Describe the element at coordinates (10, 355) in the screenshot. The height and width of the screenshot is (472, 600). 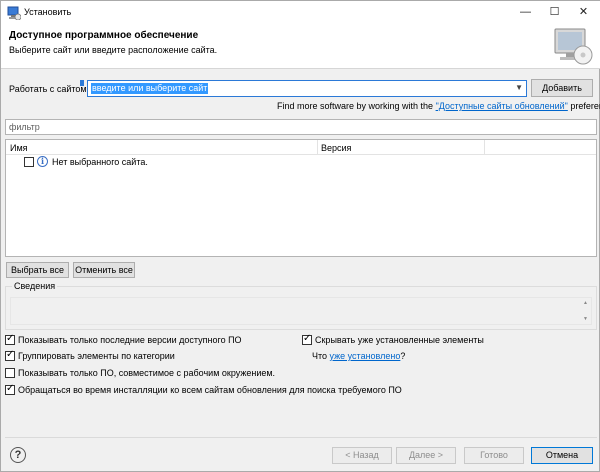
I see `group-by-category-checkbox` at that location.